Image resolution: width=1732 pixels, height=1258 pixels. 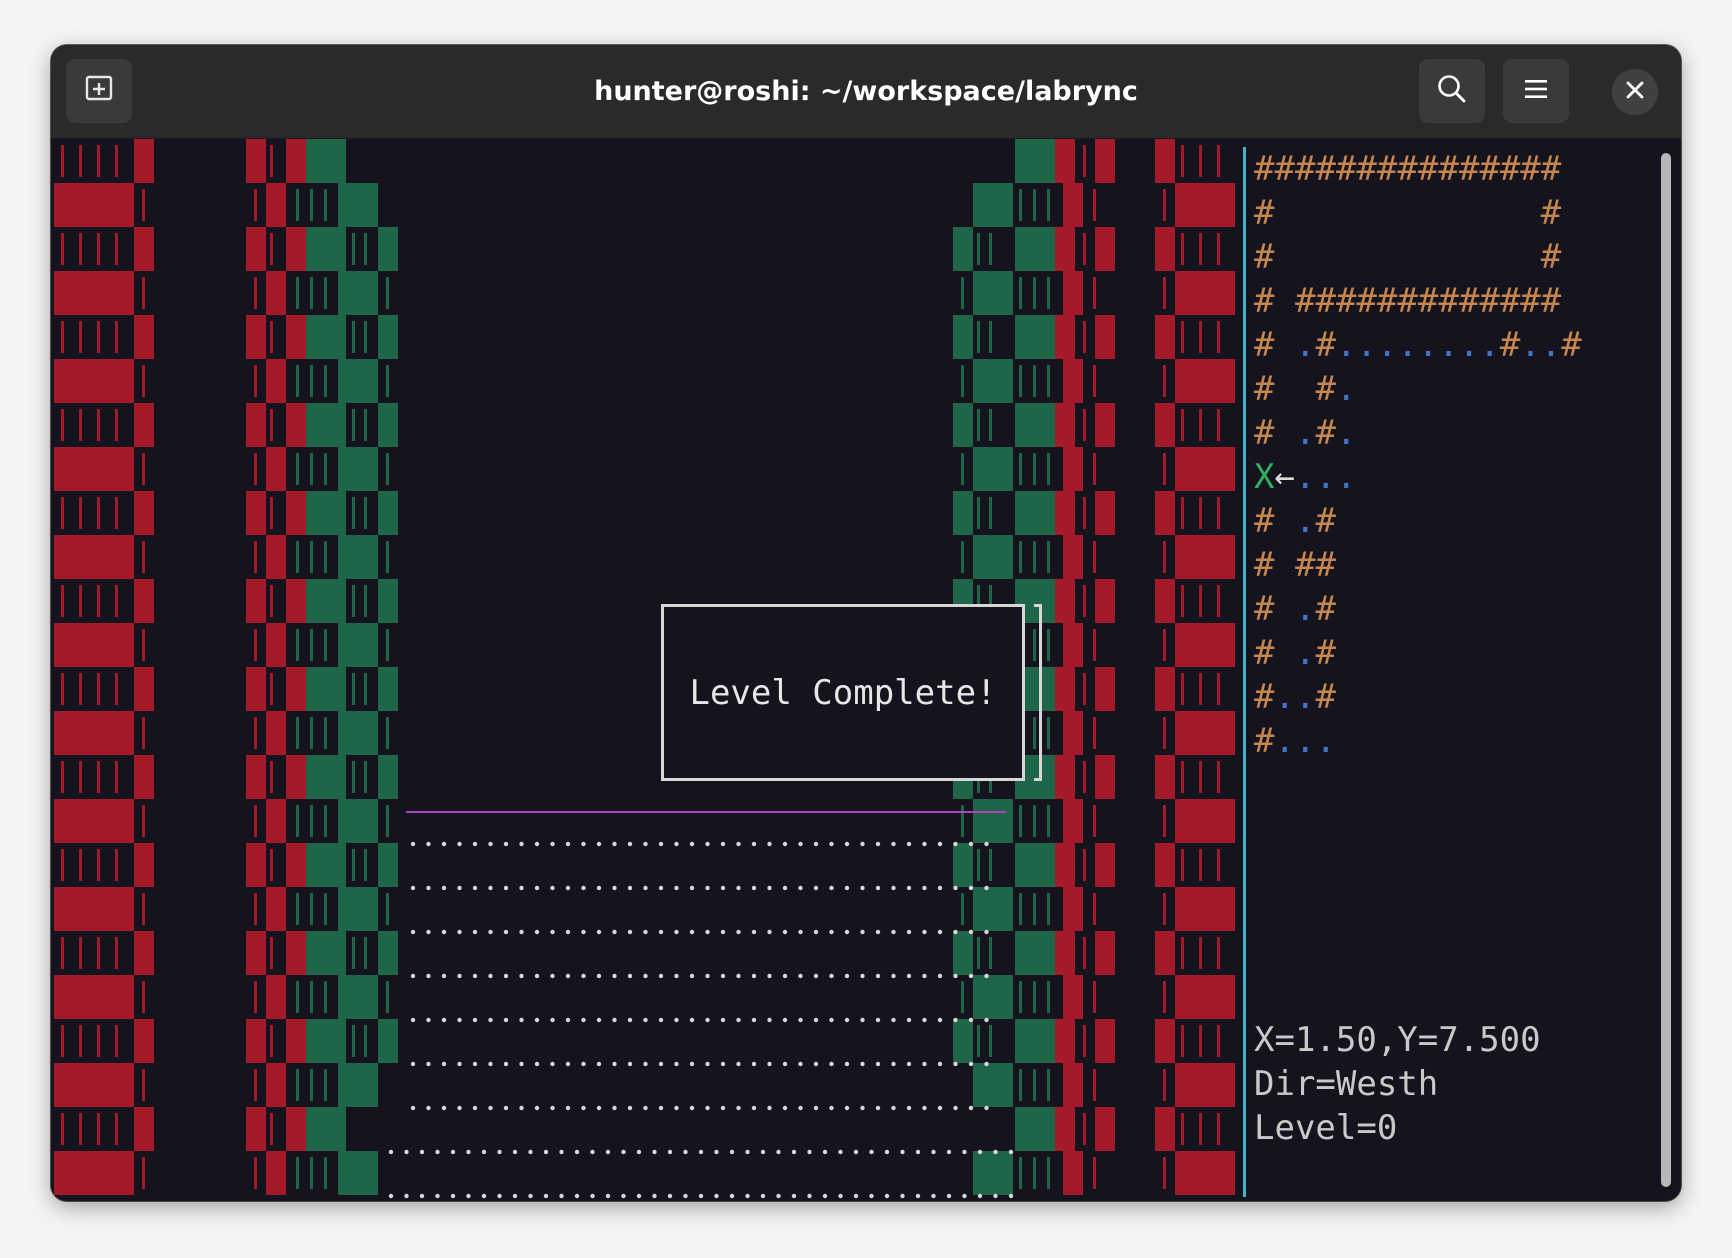 I want to click on close-button, so click(x=1635, y=92).